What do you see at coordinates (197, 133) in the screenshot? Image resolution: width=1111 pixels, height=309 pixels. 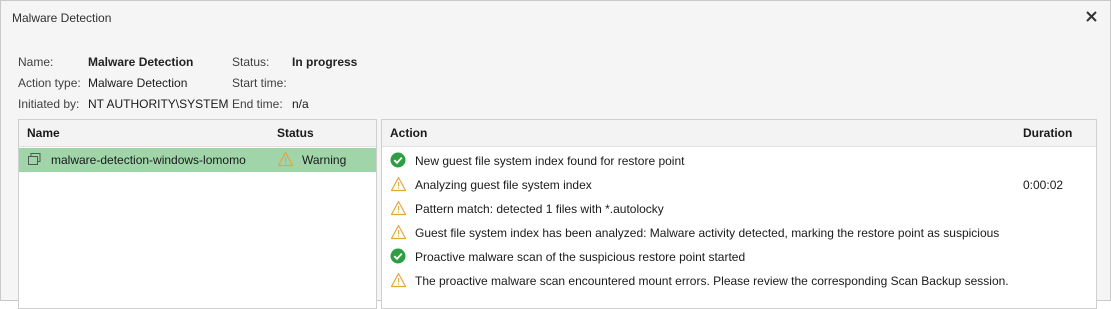 I see `objects-table-header: Name Status` at bounding box center [197, 133].